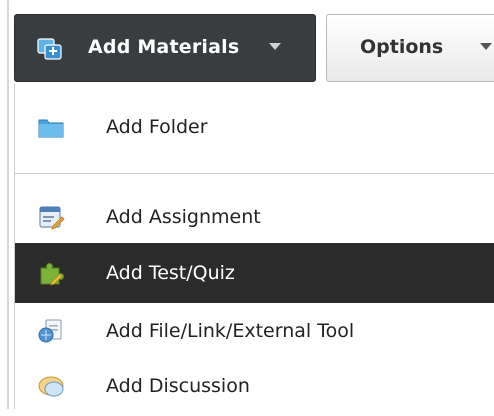  I want to click on options-button: Options, so click(410, 48).